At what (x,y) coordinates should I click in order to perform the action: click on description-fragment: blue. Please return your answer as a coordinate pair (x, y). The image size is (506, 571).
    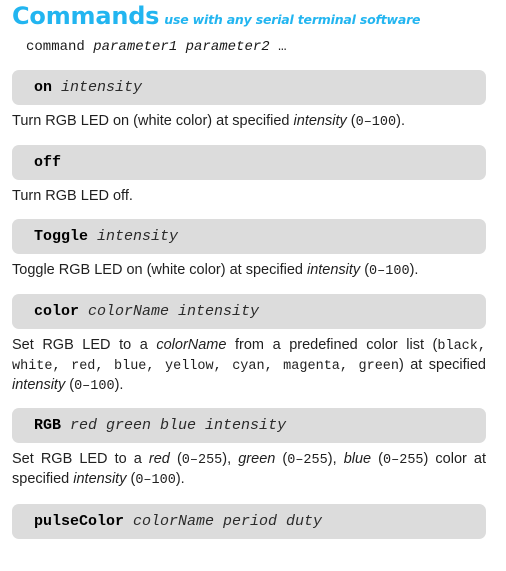
    Looking at the image, I should click on (357, 459).